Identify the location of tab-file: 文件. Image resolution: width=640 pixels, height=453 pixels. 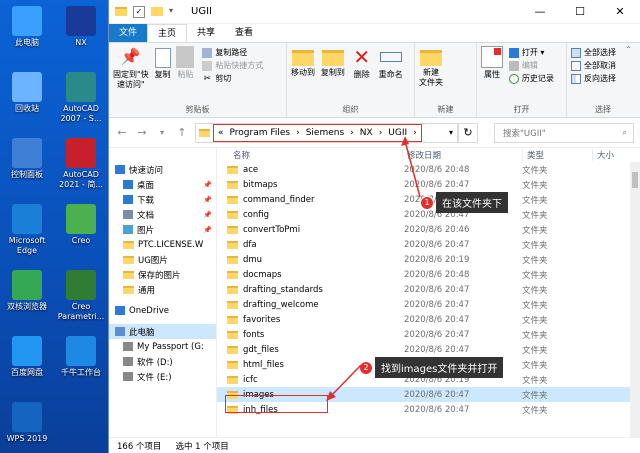
(128, 33).